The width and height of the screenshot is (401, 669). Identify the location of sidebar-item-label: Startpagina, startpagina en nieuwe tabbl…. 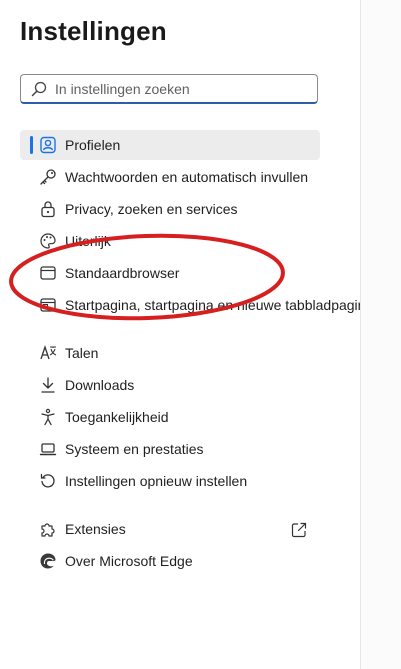
(219, 305).